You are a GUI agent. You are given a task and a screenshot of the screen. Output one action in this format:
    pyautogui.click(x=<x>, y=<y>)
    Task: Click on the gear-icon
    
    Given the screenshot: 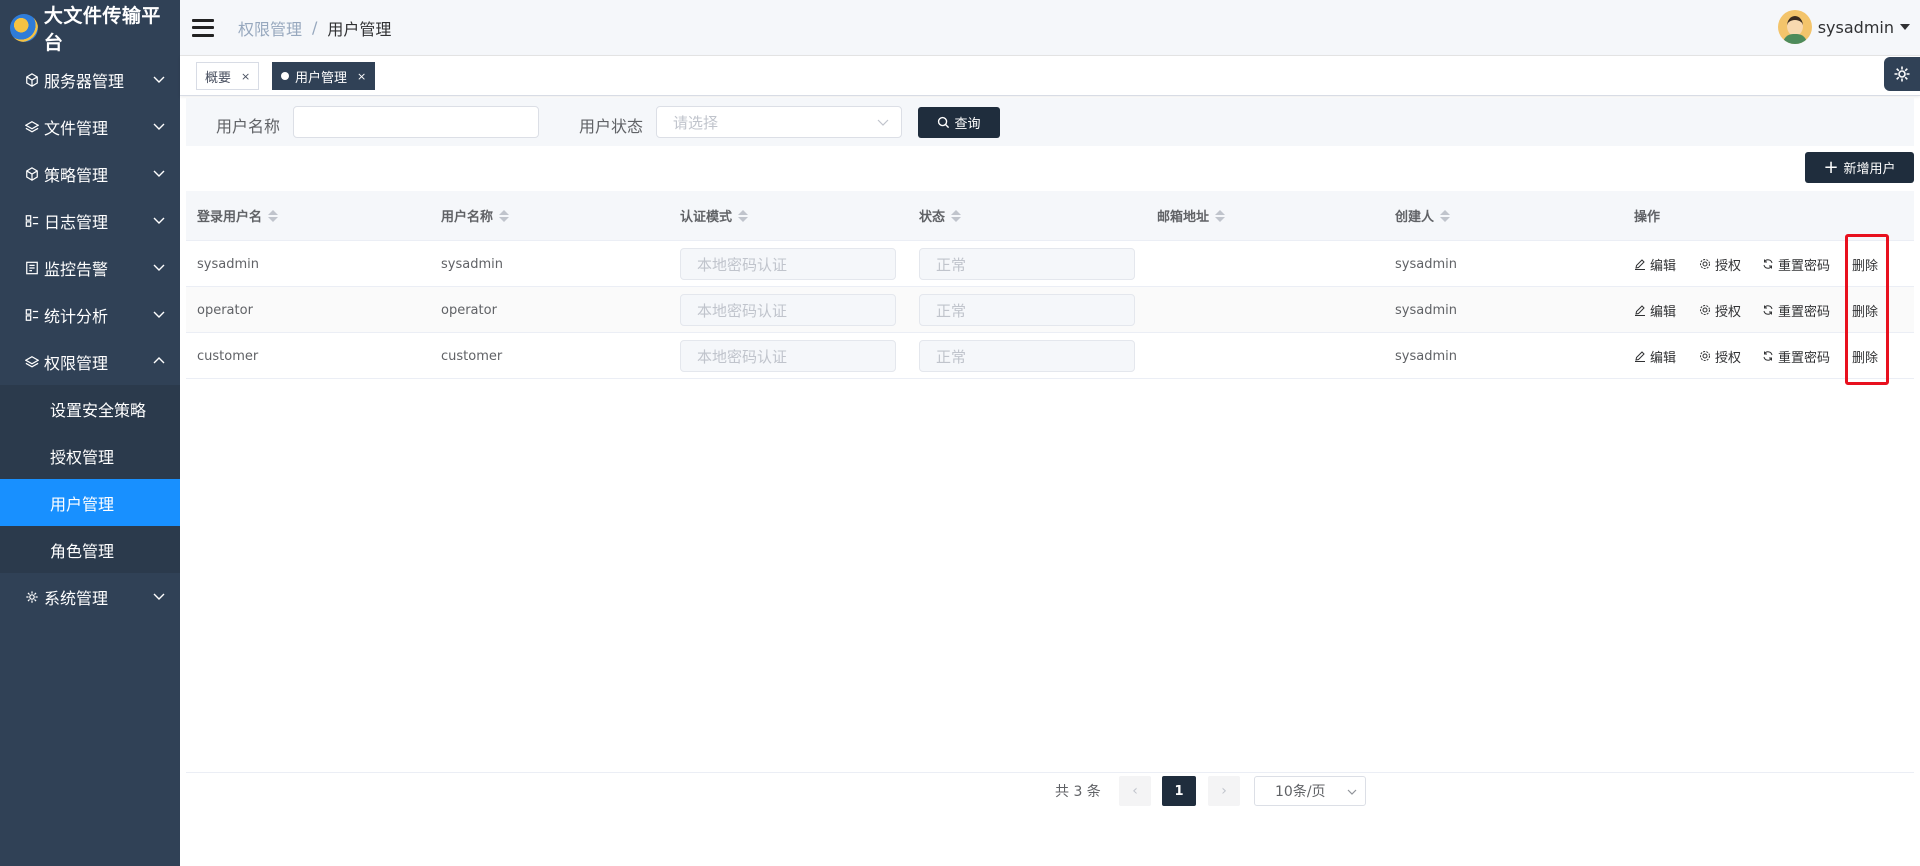 What is the action you would take?
    pyautogui.click(x=32, y=597)
    